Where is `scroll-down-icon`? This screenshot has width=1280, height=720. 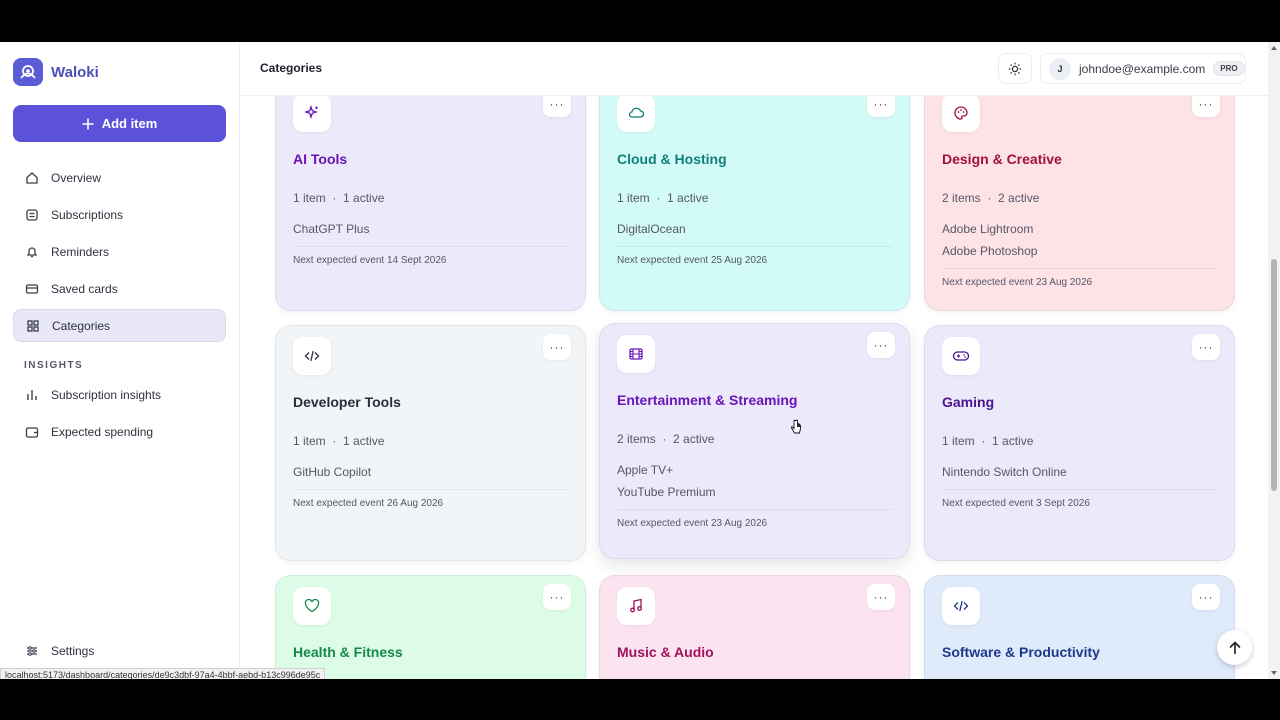 scroll-down-icon is located at coordinates (1274, 673).